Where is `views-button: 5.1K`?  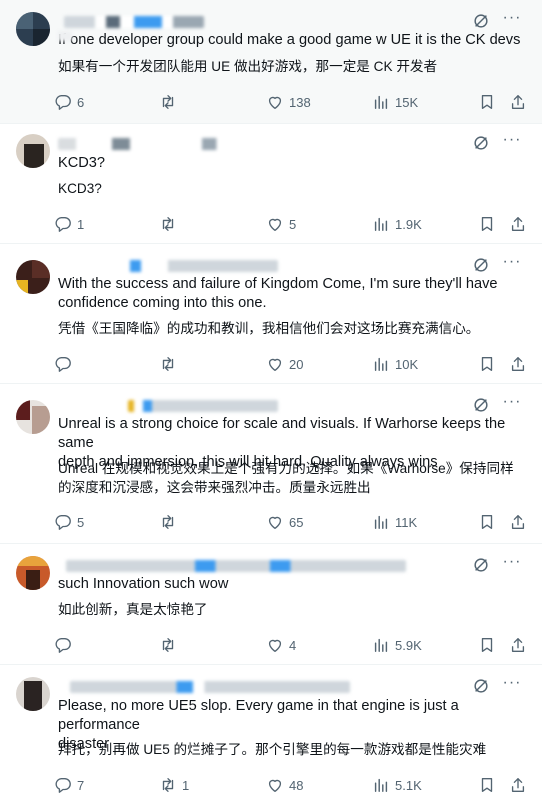
views-button: 5.1K is located at coordinates (397, 785).